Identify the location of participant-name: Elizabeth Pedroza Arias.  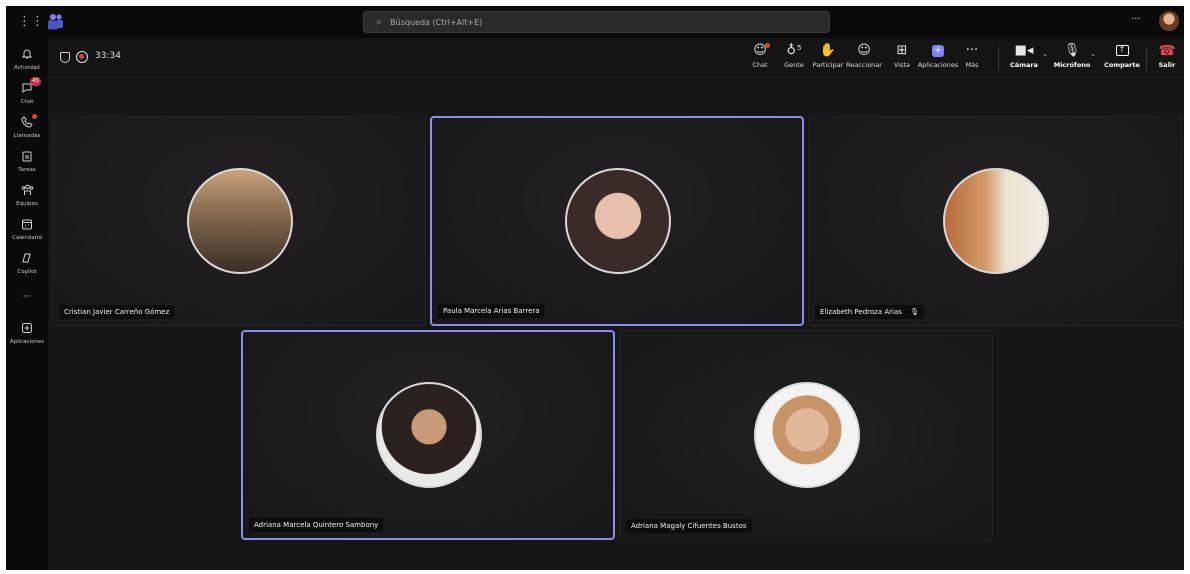
(861, 312).